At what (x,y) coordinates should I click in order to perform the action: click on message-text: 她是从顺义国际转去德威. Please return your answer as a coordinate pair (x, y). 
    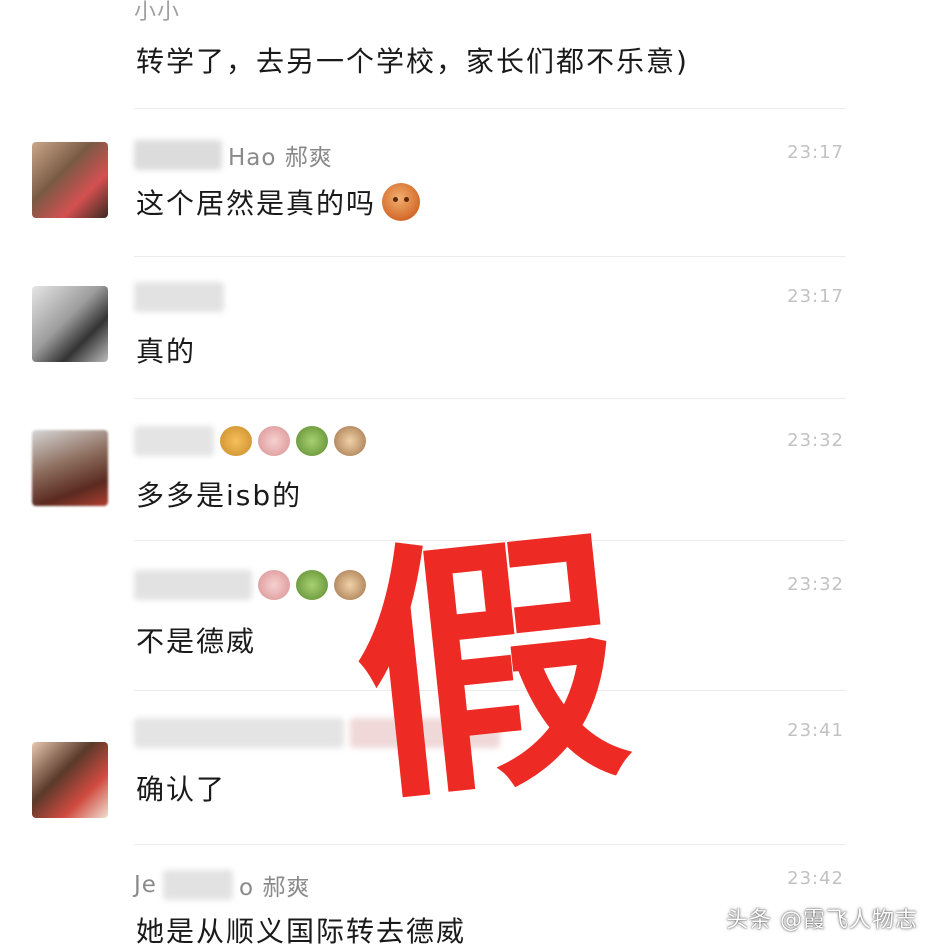
    Looking at the image, I should click on (301, 931).